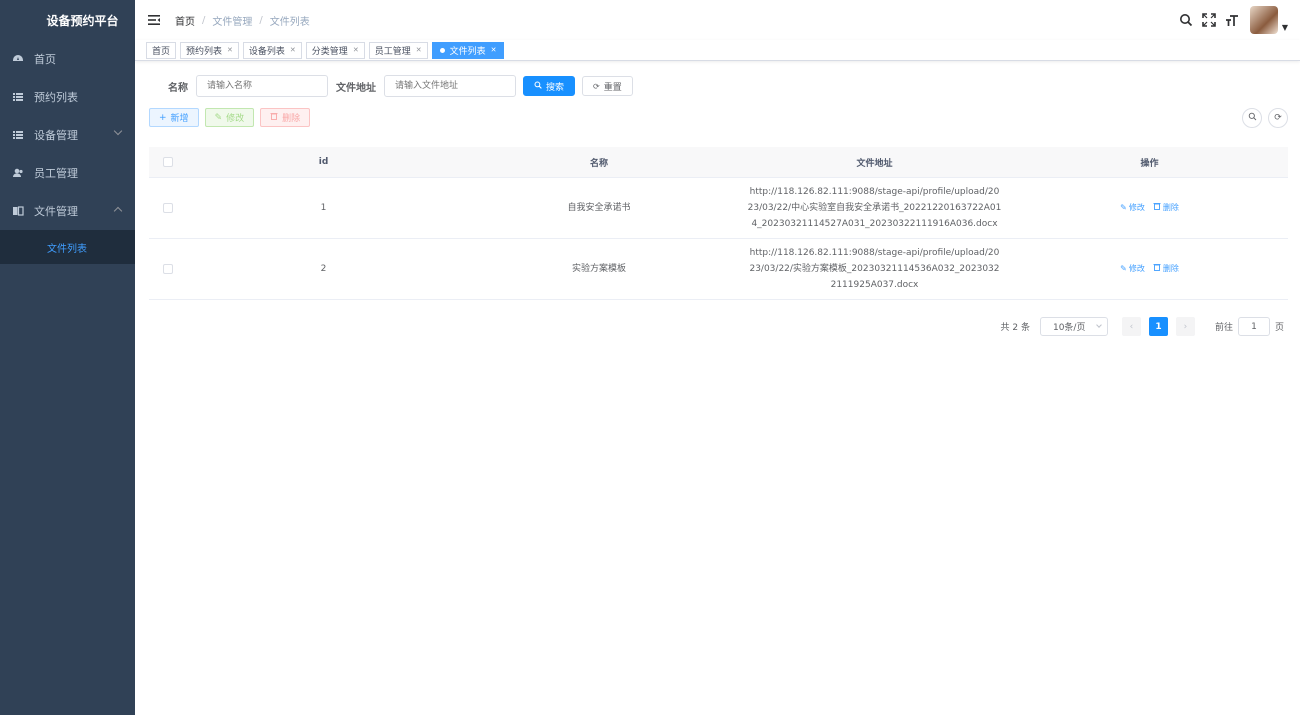 The height and width of the screenshot is (715, 1300). What do you see at coordinates (204, 51) in the screenshot?
I see `tag-label: 预约列表` at bounding box center [204, 51].